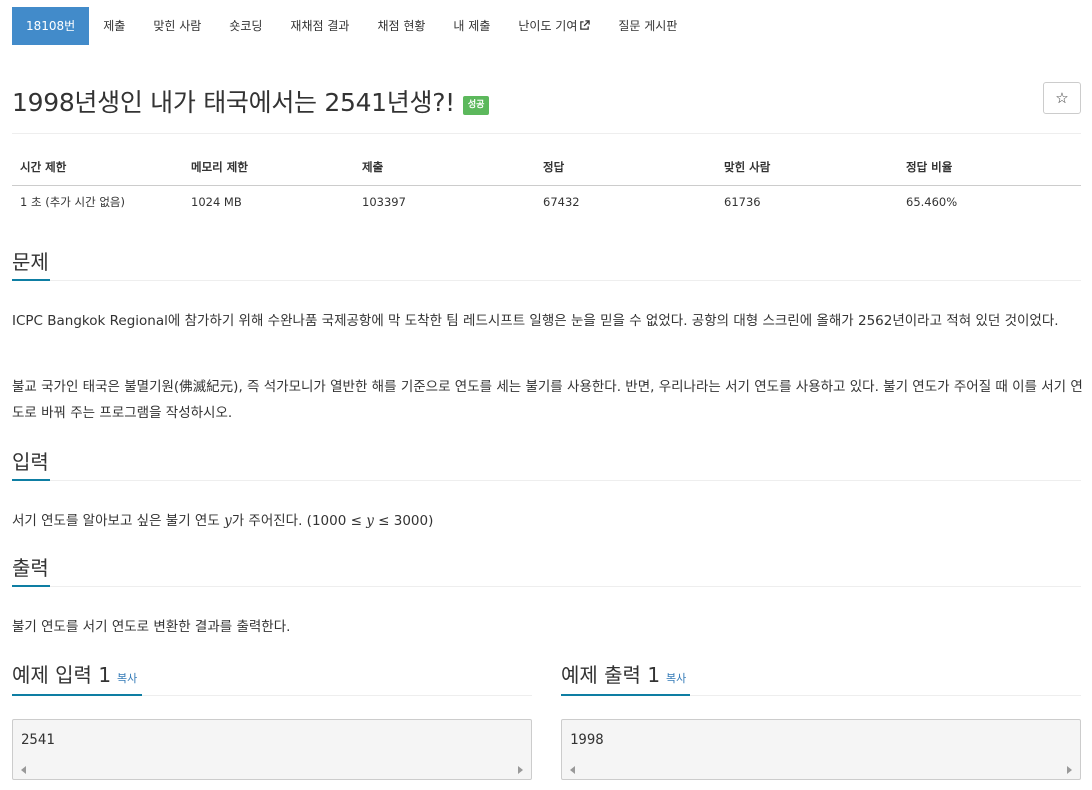 This screenshot has height=790, width=1092. I want to click on nav-difficulty-contribution: 난이도 기여, so click(554, 26).